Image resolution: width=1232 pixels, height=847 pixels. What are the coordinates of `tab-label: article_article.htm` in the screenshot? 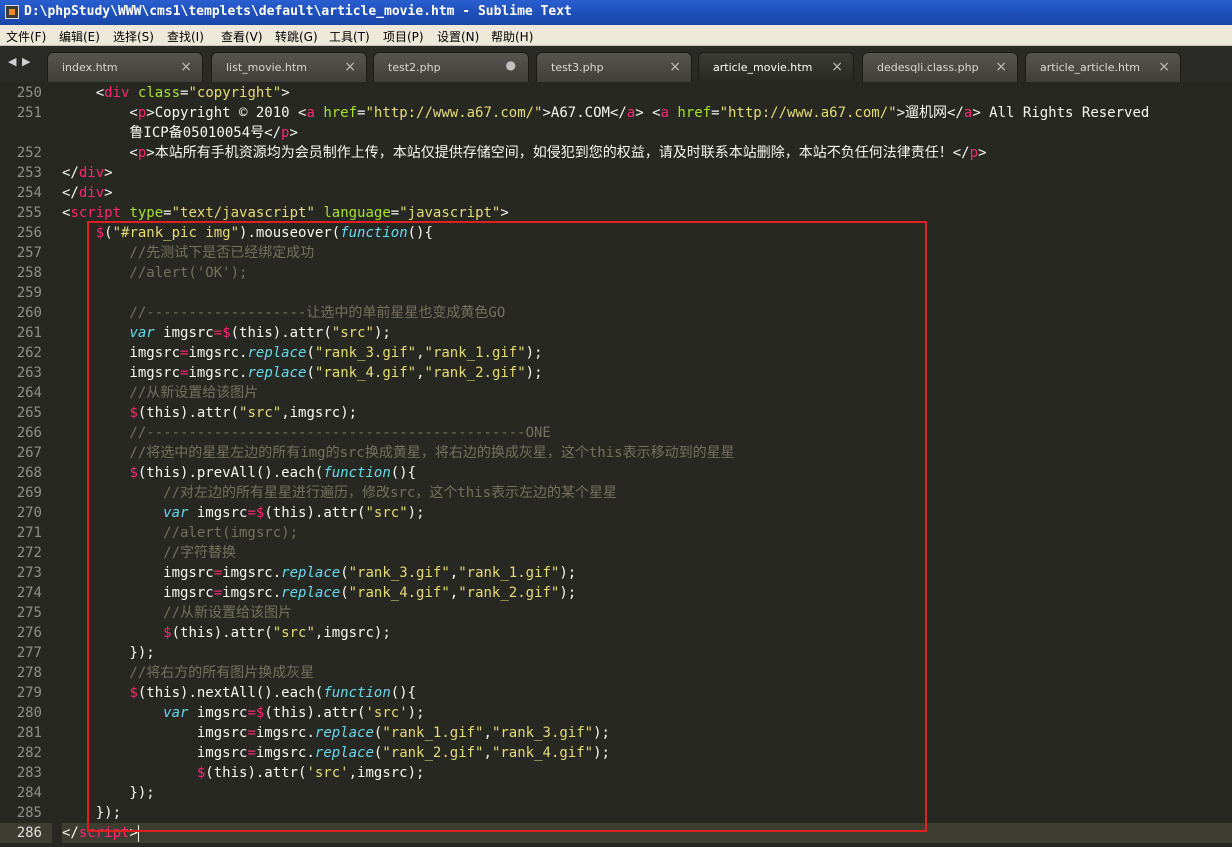 It's located at (1090, 67).